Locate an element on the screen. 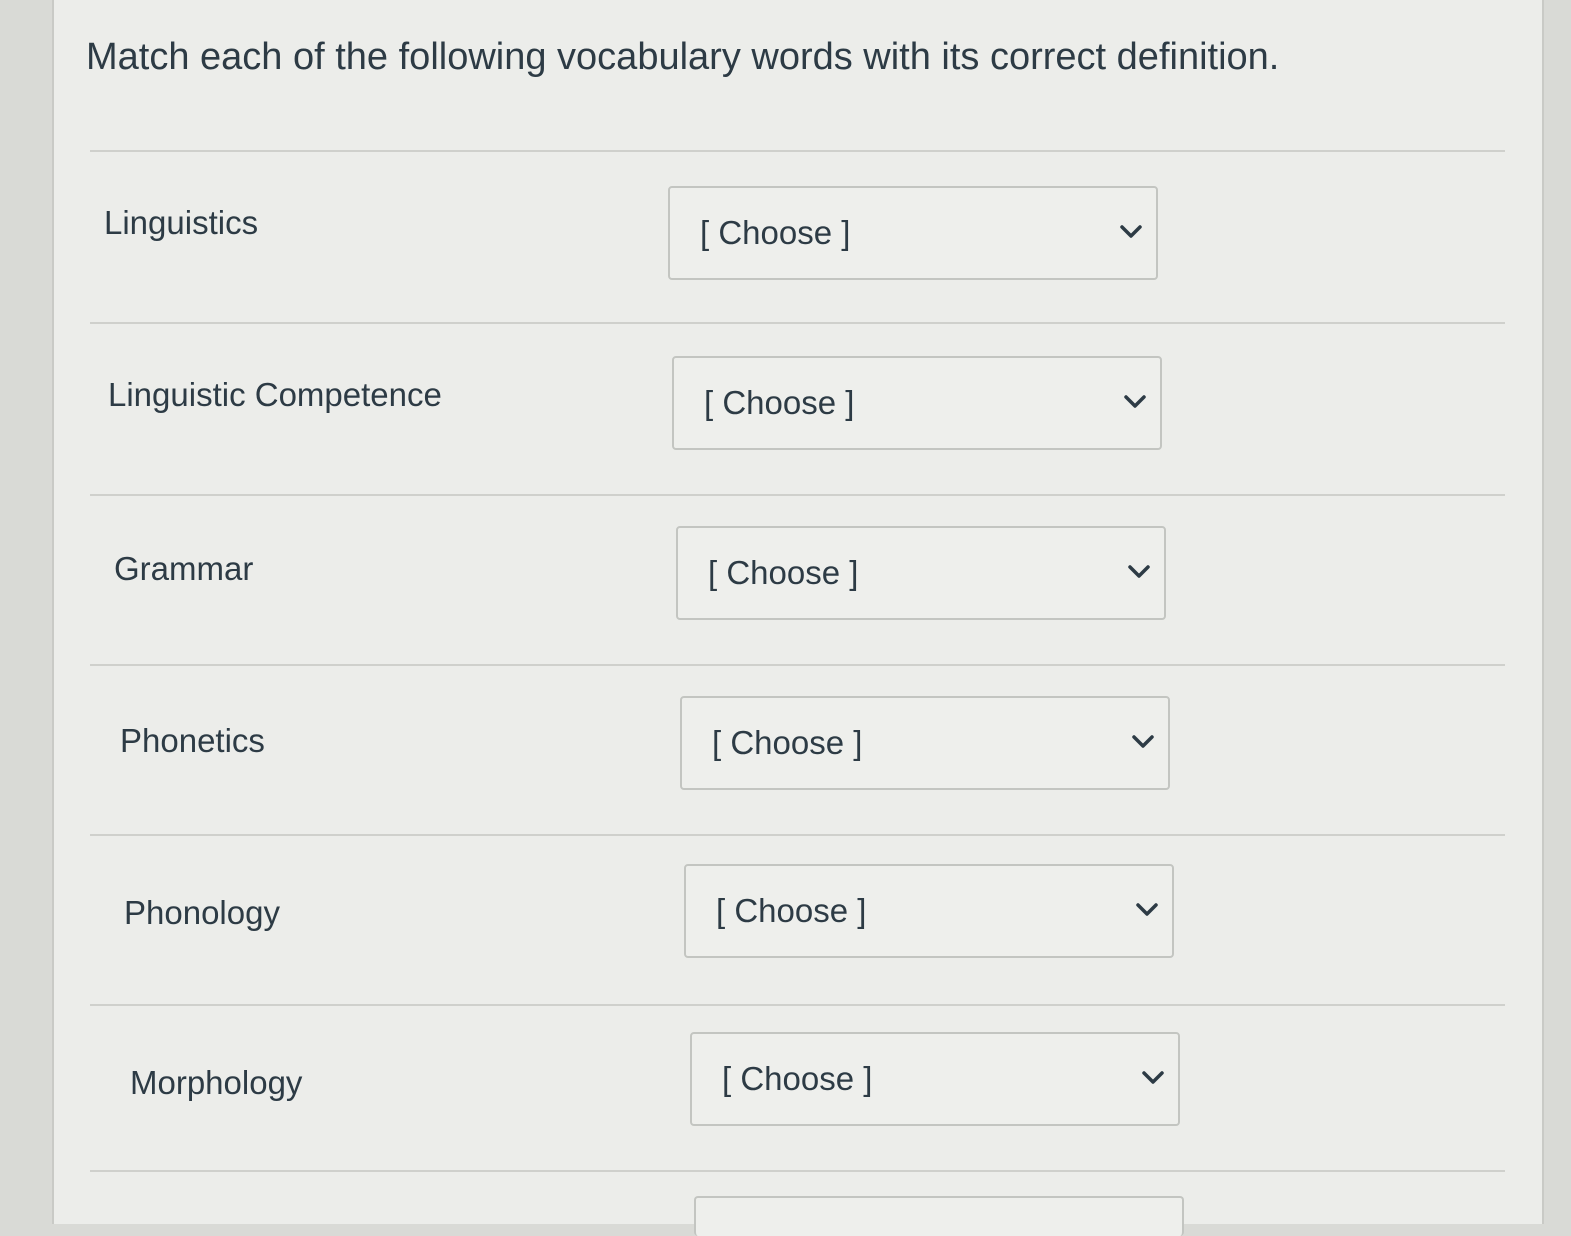  term-phonetics: Phonetics is located at coordinates (192, 740).